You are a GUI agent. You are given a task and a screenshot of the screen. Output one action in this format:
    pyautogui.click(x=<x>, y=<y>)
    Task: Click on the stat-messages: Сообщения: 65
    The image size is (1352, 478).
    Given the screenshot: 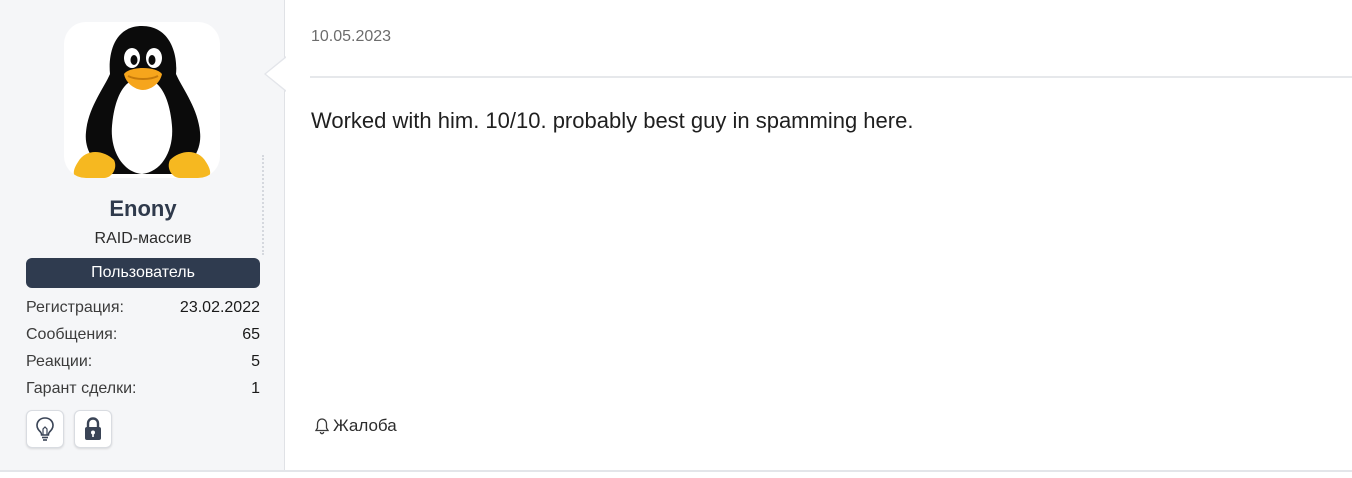 What is the action you would take?
    pyautogui.click(x=143, y=334)
    